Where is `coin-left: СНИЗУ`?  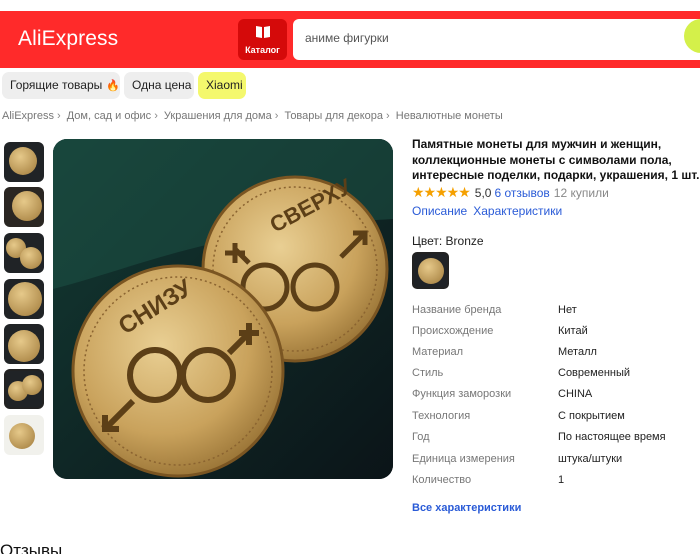
coin-left: СНИЗУ is located at coordinates (178, 371).